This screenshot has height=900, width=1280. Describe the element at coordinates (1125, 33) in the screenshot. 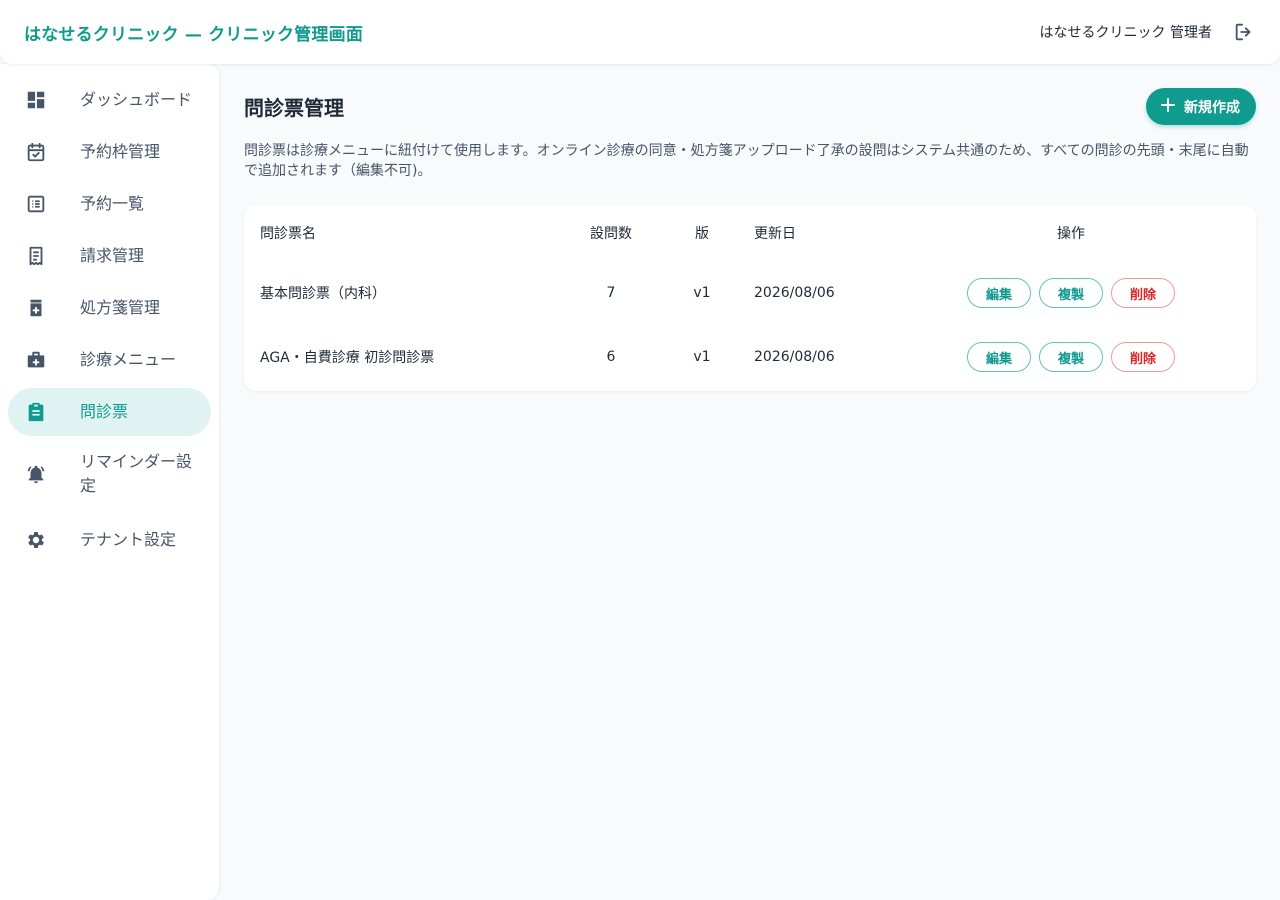

I see `admin-name: はなせるクリニック 管理者` at that location.